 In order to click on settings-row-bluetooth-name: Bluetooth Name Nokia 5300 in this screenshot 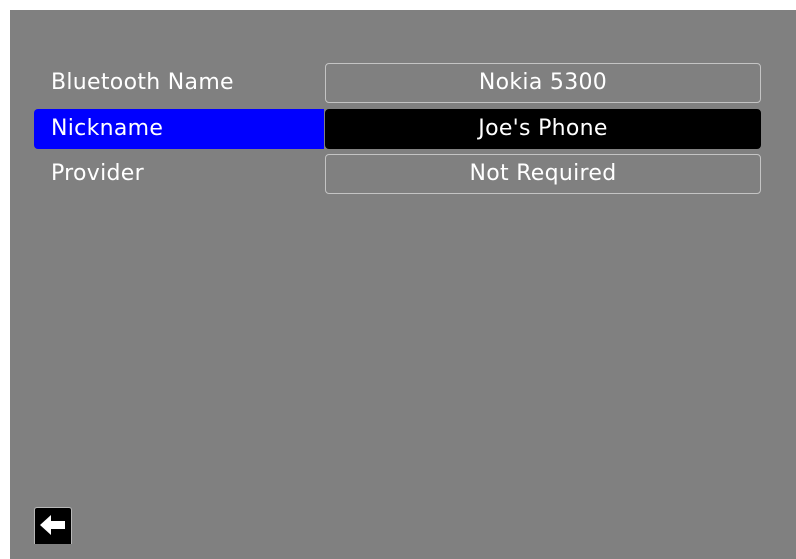, I will do `click(397, 83)`.